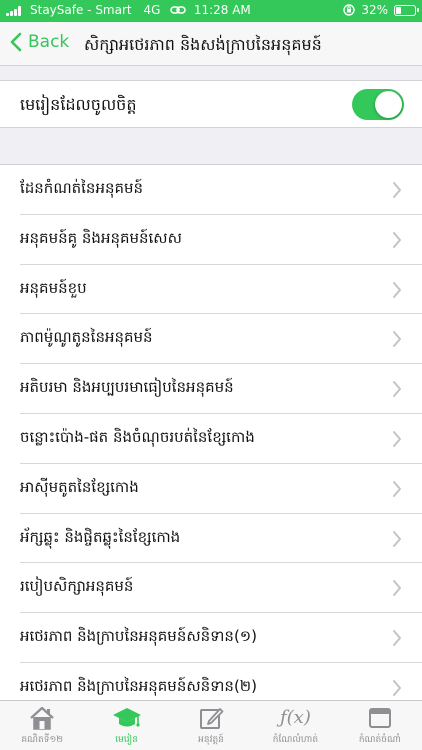 The width and height of the screenshot is (422, 750). I want to click on favorite-row: មេរៀនដែលចូលចិត្ត, so click(211, 104).